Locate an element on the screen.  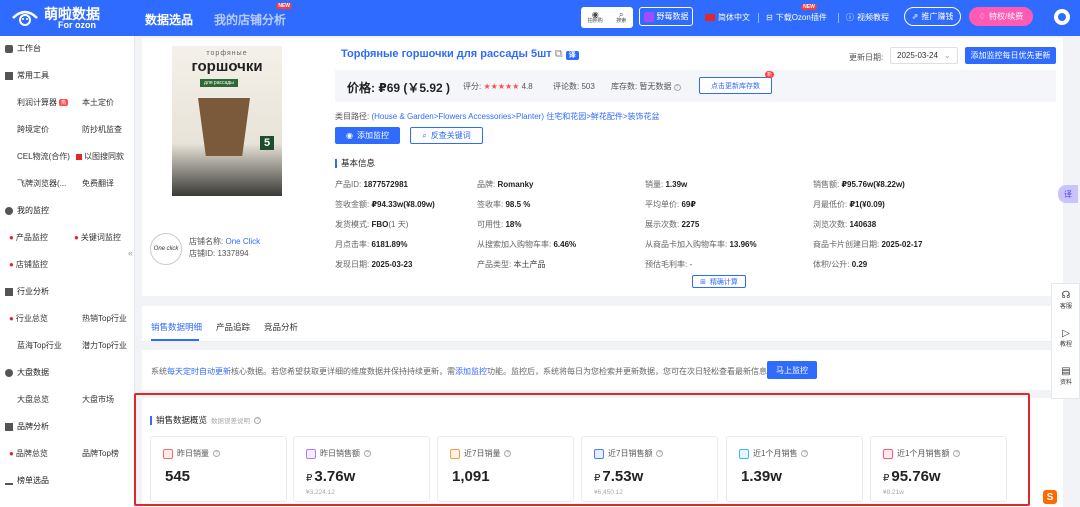
tab-product-tracking: 产品追踪 is located at coordinates (233, 327).